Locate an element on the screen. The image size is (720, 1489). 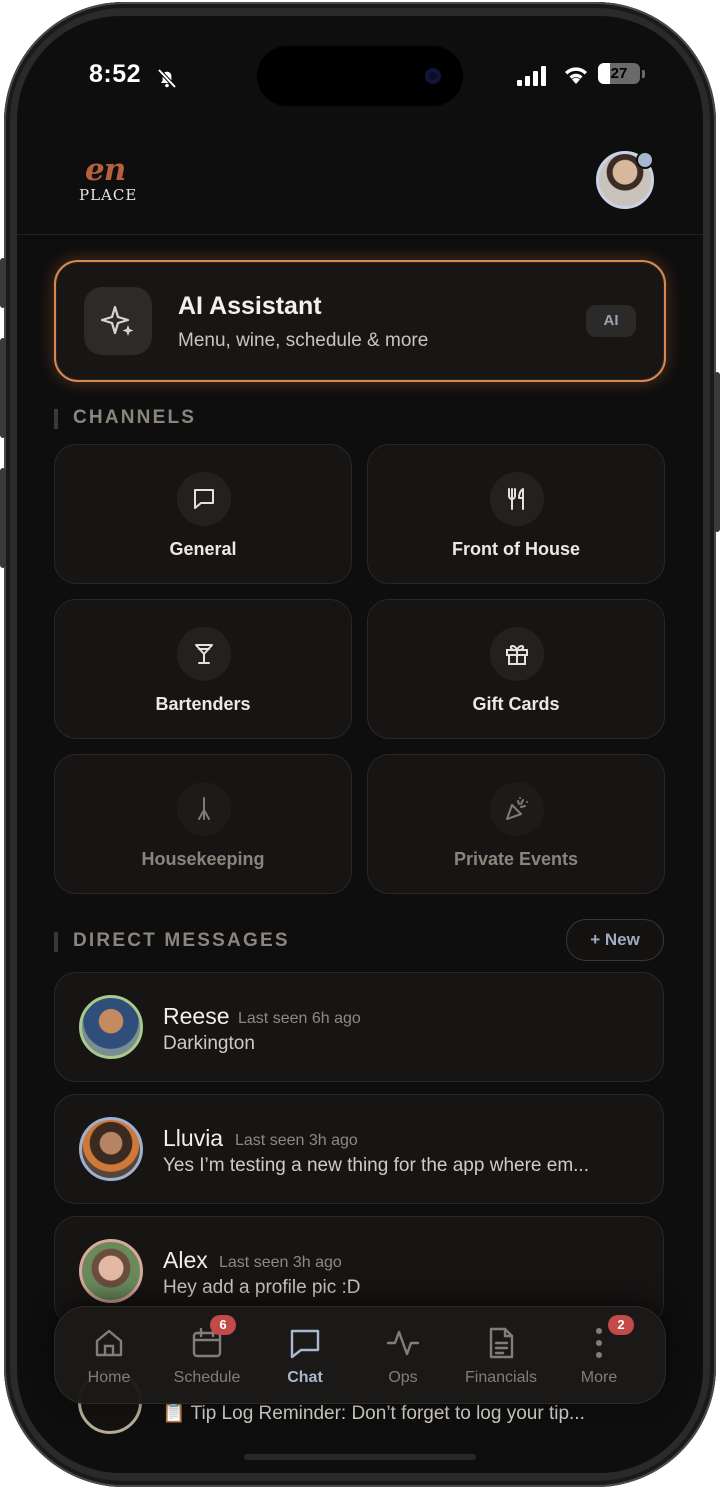
tab-schedule: 6 Schedule is located at coordinates (207, 1355).